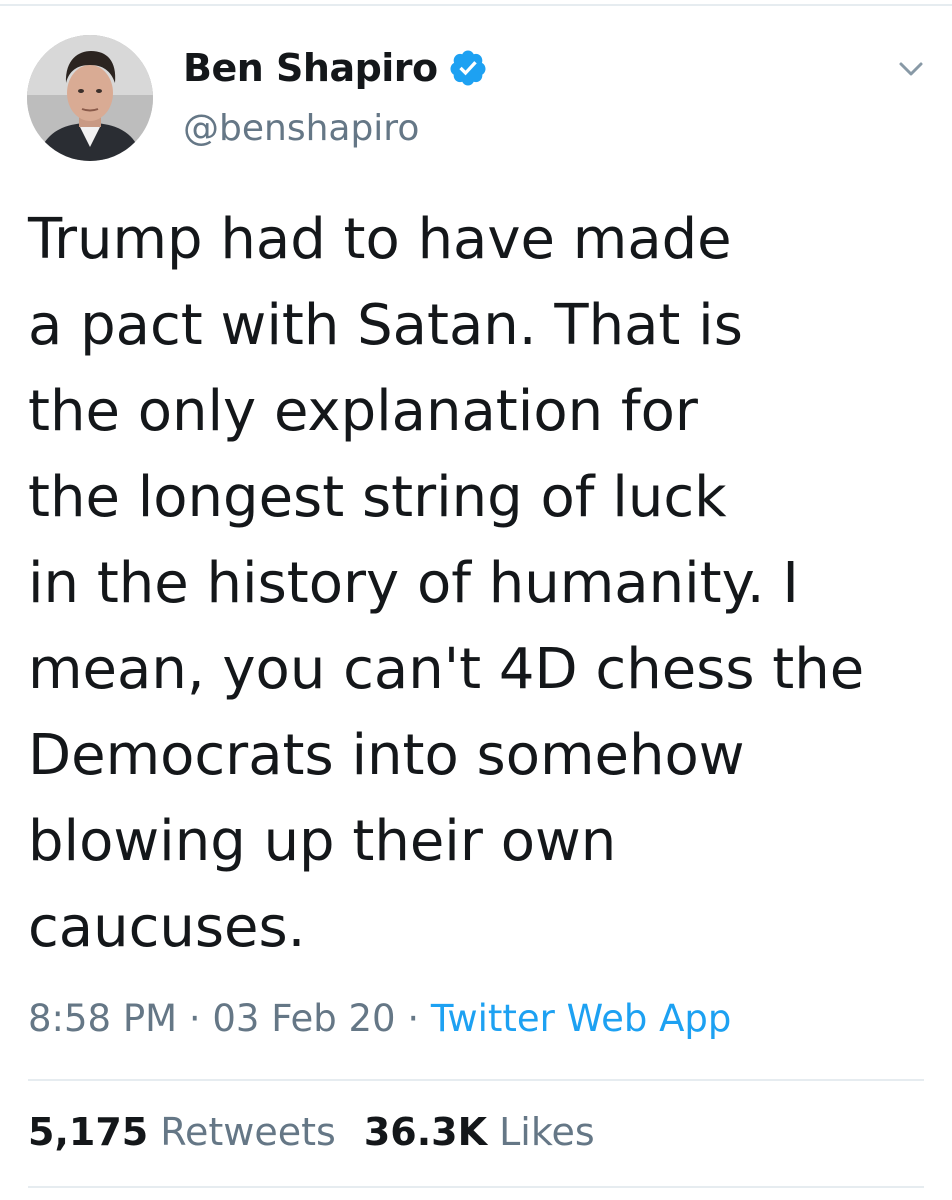 The width and height of the screenshot is (952, 1200). What do you see at coordinates (88, 1132) in the screenshot?
I see `retweets-count: 5,175` at bounding box center [88, 1132].